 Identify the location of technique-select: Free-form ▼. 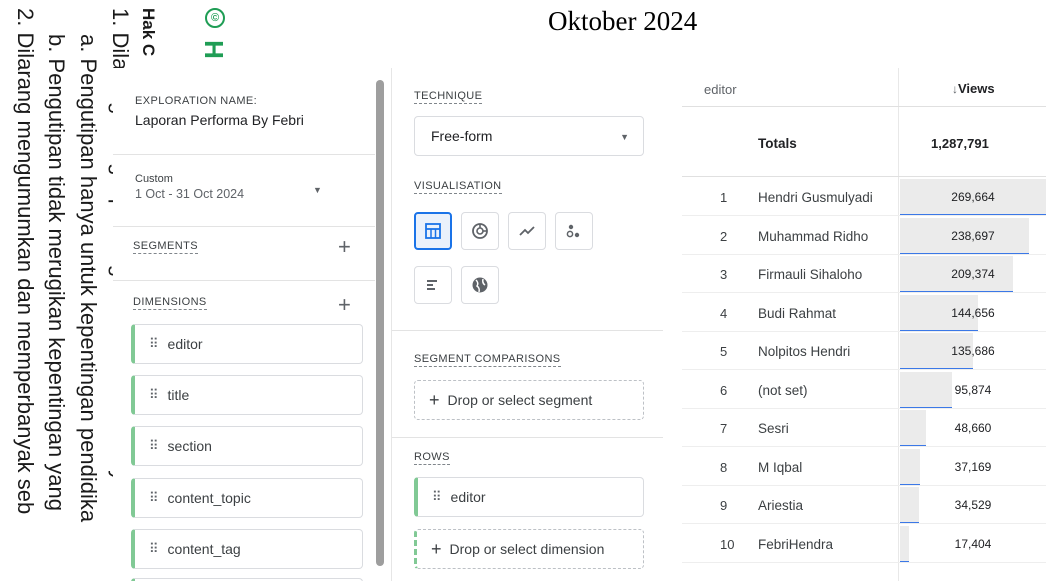
(529, 136).